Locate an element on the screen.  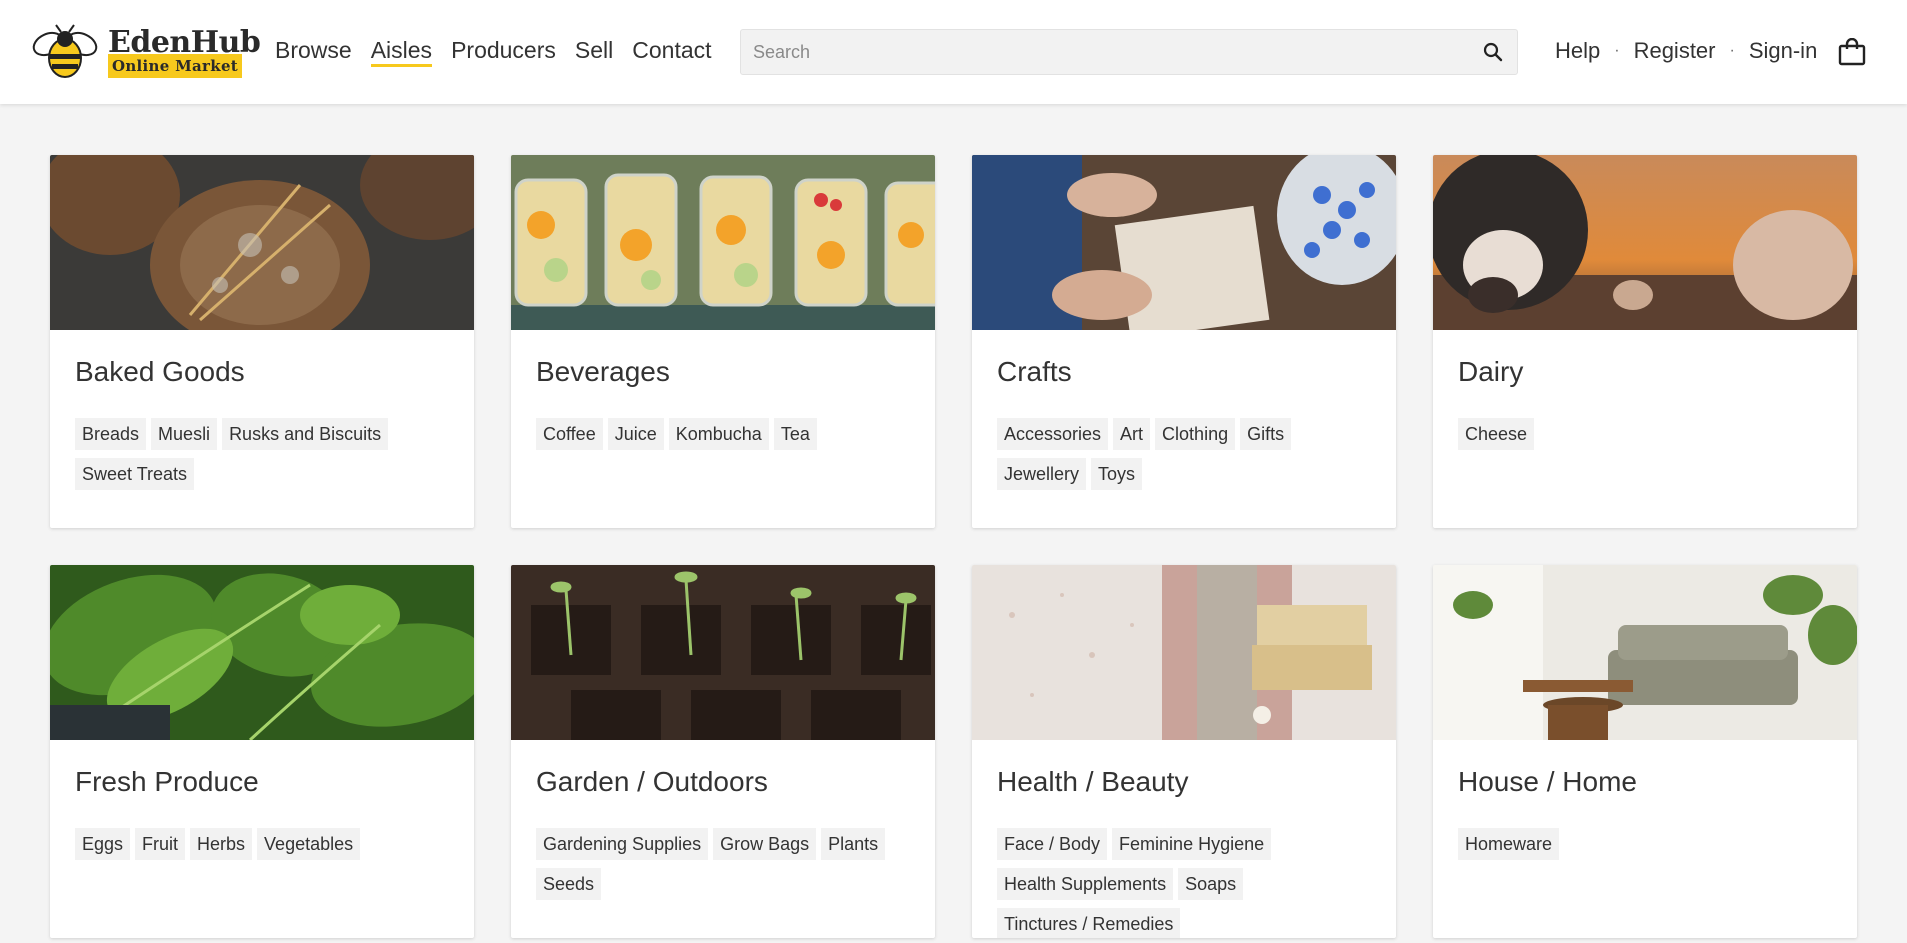
register-link: Register is located at coordinates (1675, 51).